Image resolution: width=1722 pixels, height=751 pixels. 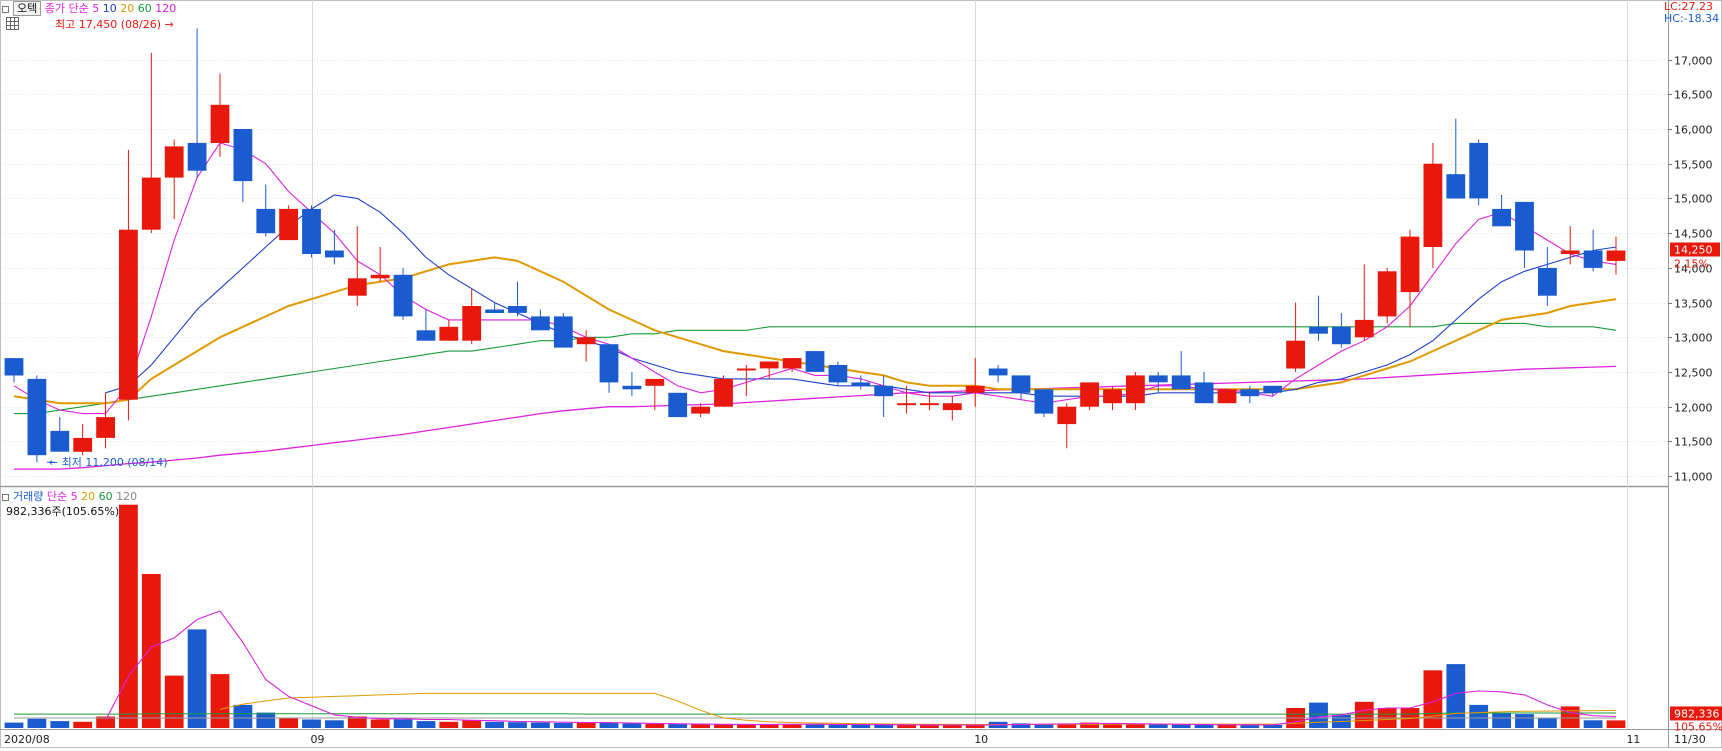 What do you see at coordinates (1693, 165) in the screenshot?
I see `price-tick-label: 15,500` at bounding box center [1693, 165].